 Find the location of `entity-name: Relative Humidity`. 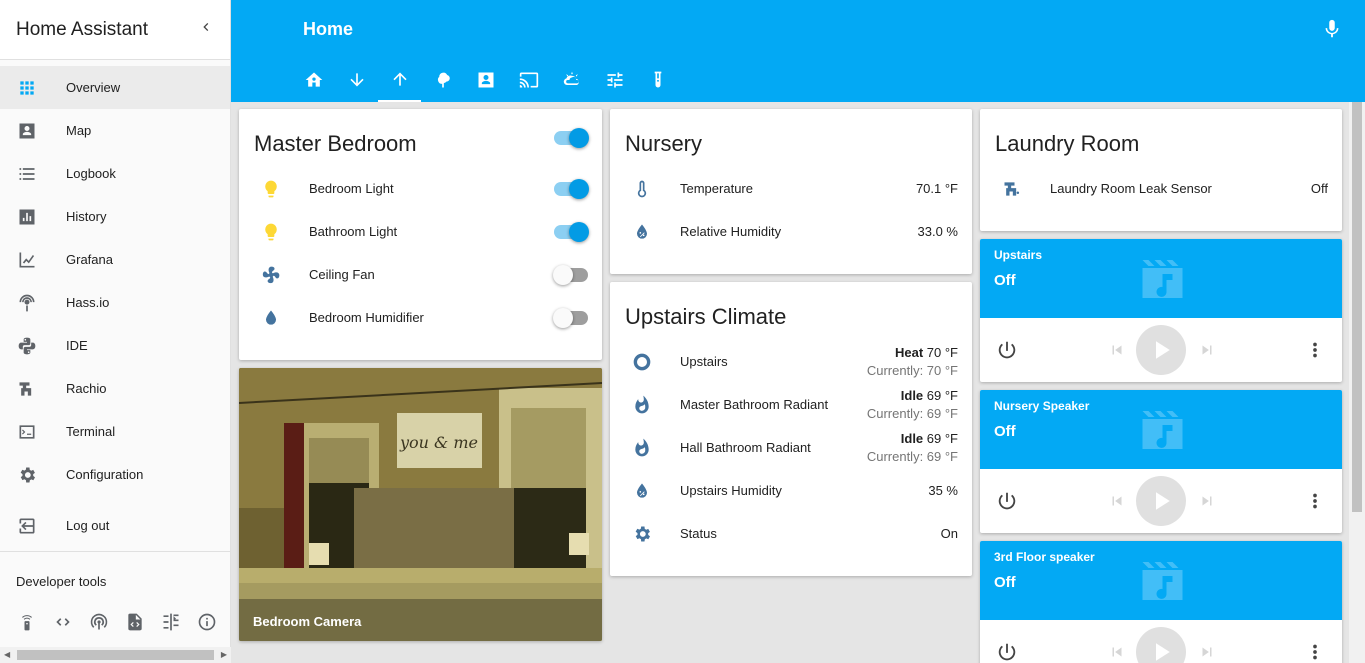

entity-name: Relative Humidity is located at coordinates (731, 231).